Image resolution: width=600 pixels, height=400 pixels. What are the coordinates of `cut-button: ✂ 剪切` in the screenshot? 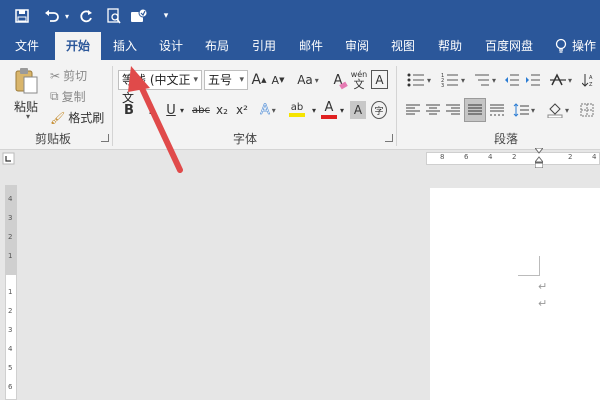 It's located at (68, 75).